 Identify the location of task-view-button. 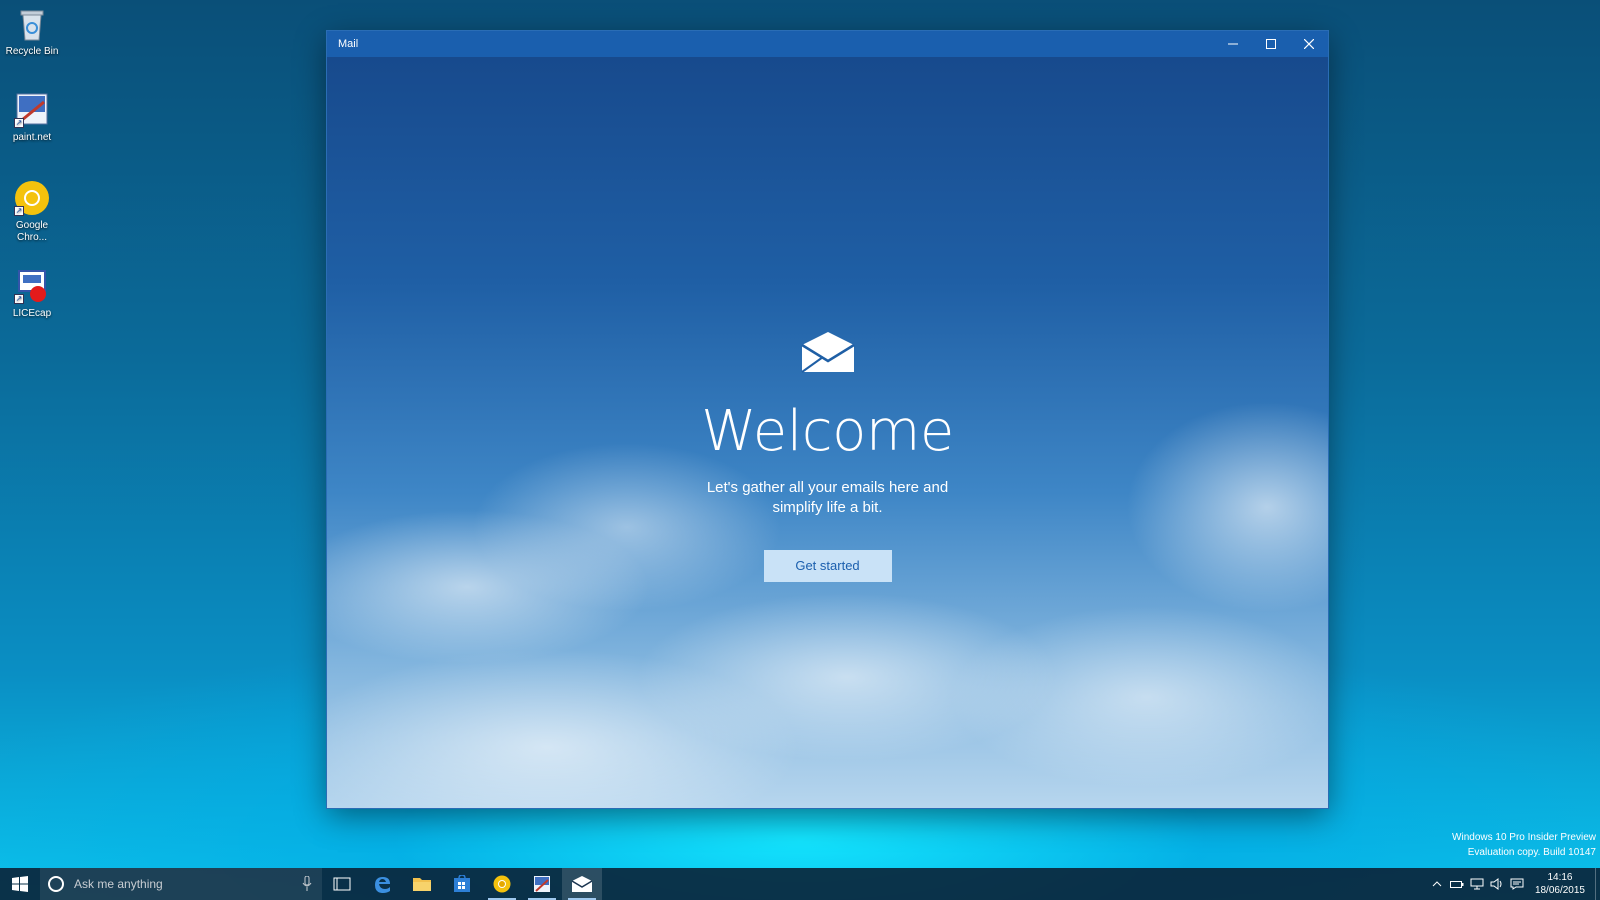
(342, 884).